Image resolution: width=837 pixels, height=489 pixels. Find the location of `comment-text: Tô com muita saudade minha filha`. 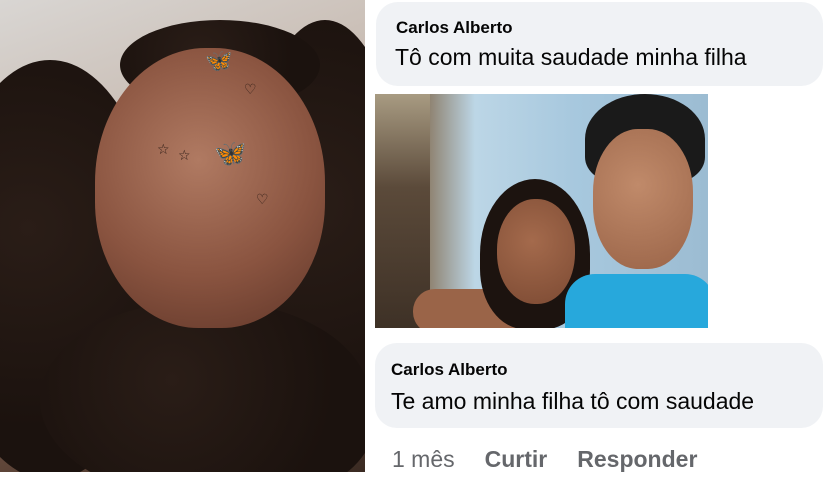

comment-text: Tô com muita saudade minha filha is located at coordinates (571, 57).